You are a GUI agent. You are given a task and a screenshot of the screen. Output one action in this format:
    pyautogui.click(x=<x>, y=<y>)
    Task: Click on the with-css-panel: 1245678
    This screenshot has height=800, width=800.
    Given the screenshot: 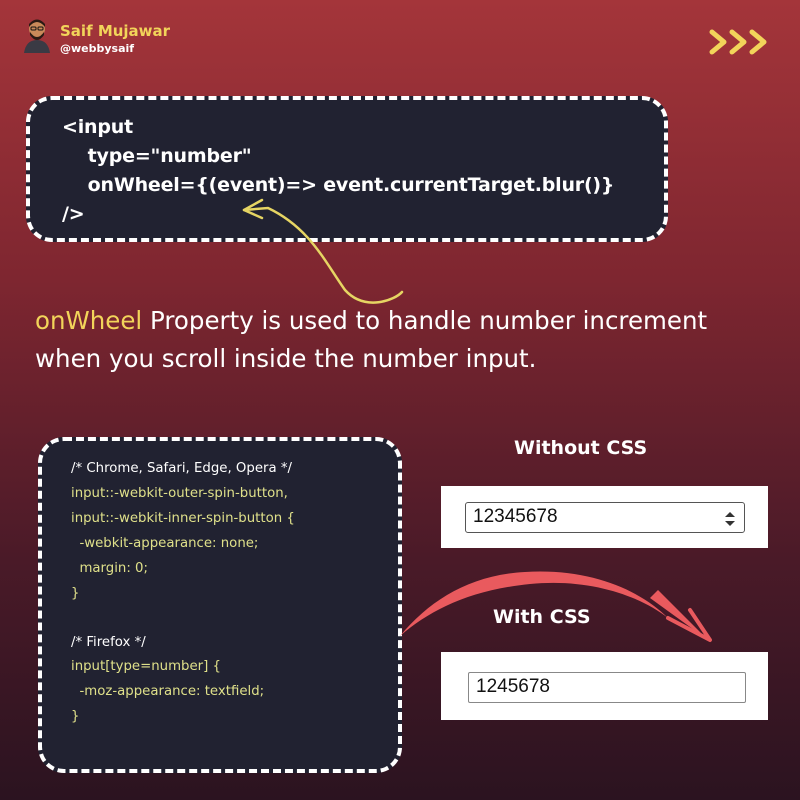 What is the action you would take?
    pyautogui.click(x=604, y=686)
    